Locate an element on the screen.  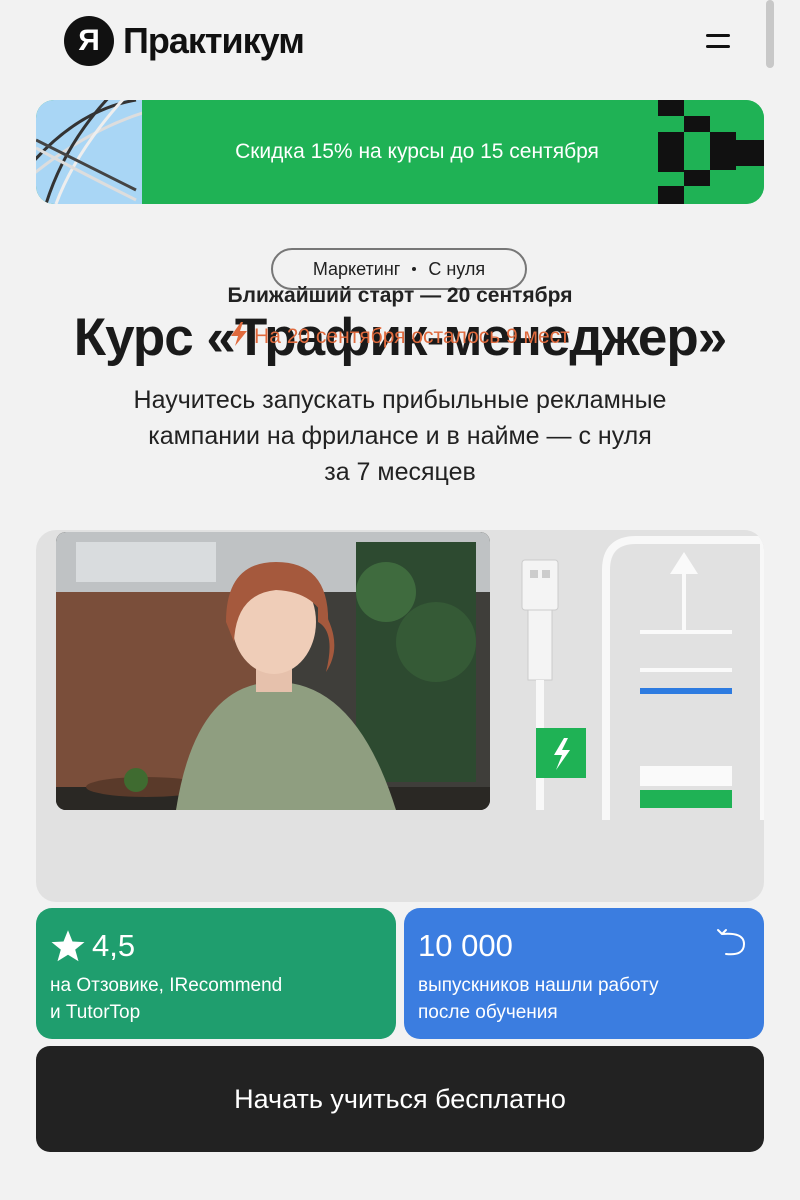
menu-icon-bar-bottom is located at coordinates (718, 46).